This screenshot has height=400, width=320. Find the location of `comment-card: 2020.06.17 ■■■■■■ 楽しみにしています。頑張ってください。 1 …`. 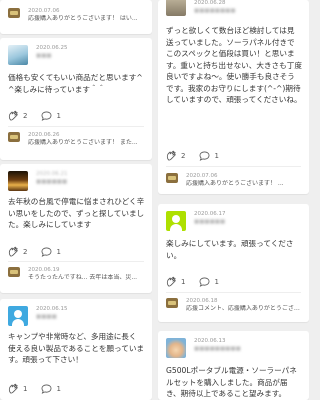

comment-card: 2020.06.17 ■■■■■■ 楽しみにしています。頑張ってください。 1 … is located at coordinates (233, 263).